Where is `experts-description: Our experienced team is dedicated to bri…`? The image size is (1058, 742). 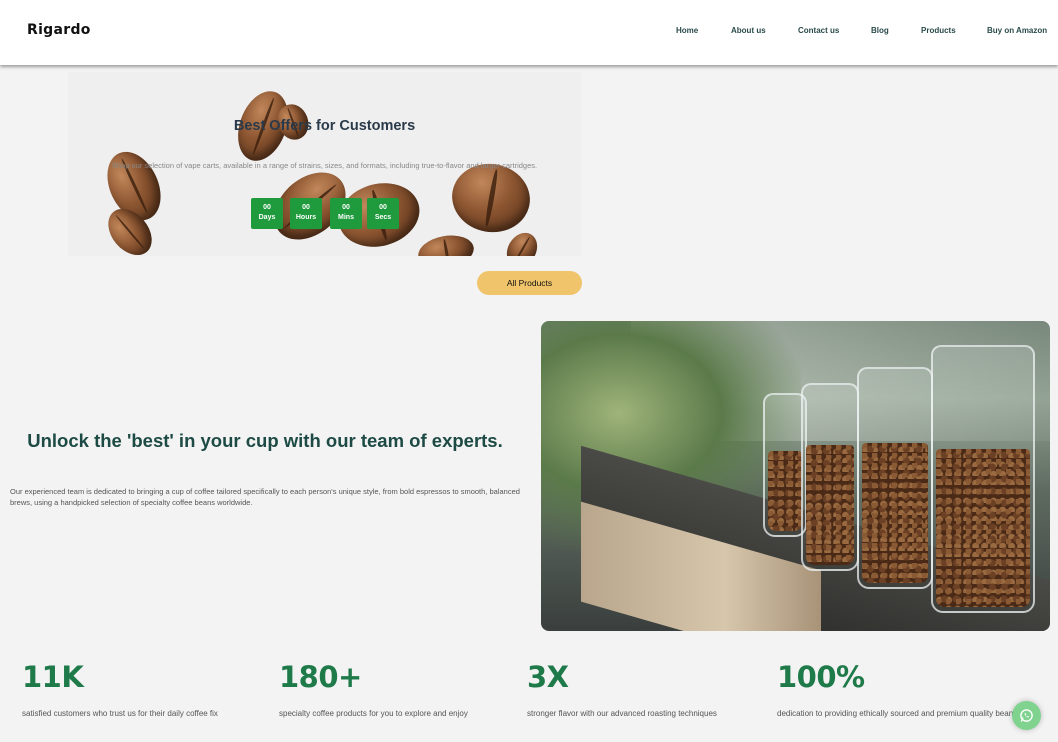
experts-description: Our experienced team is dedicated to bri… is located at coordinates (265, 497).